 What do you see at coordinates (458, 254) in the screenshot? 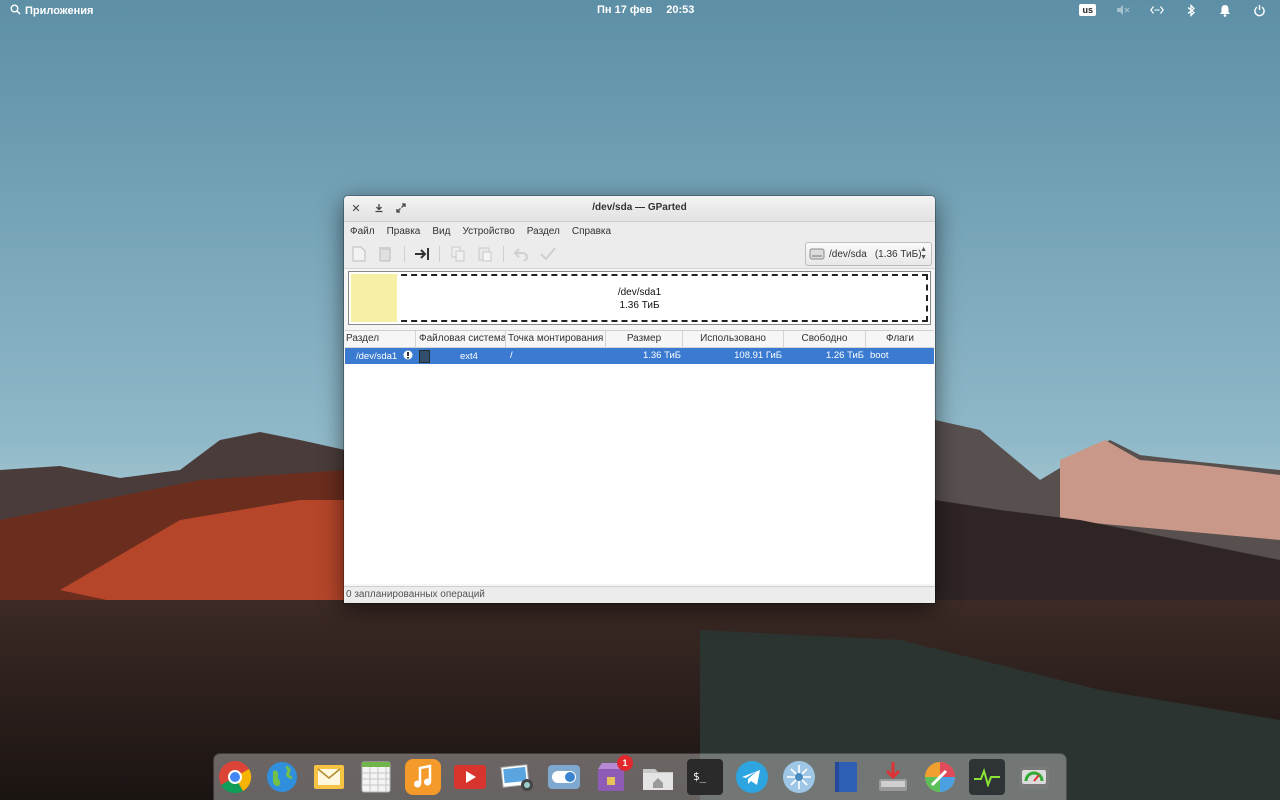
I see `copy-icon` at bounding box center [458, 254].